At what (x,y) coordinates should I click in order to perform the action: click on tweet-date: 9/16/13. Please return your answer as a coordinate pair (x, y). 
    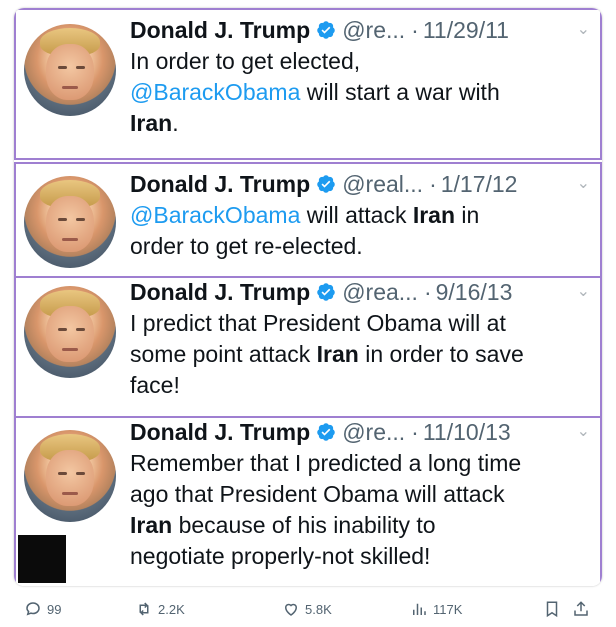
    Looking at the image, I should click on (474, 292).